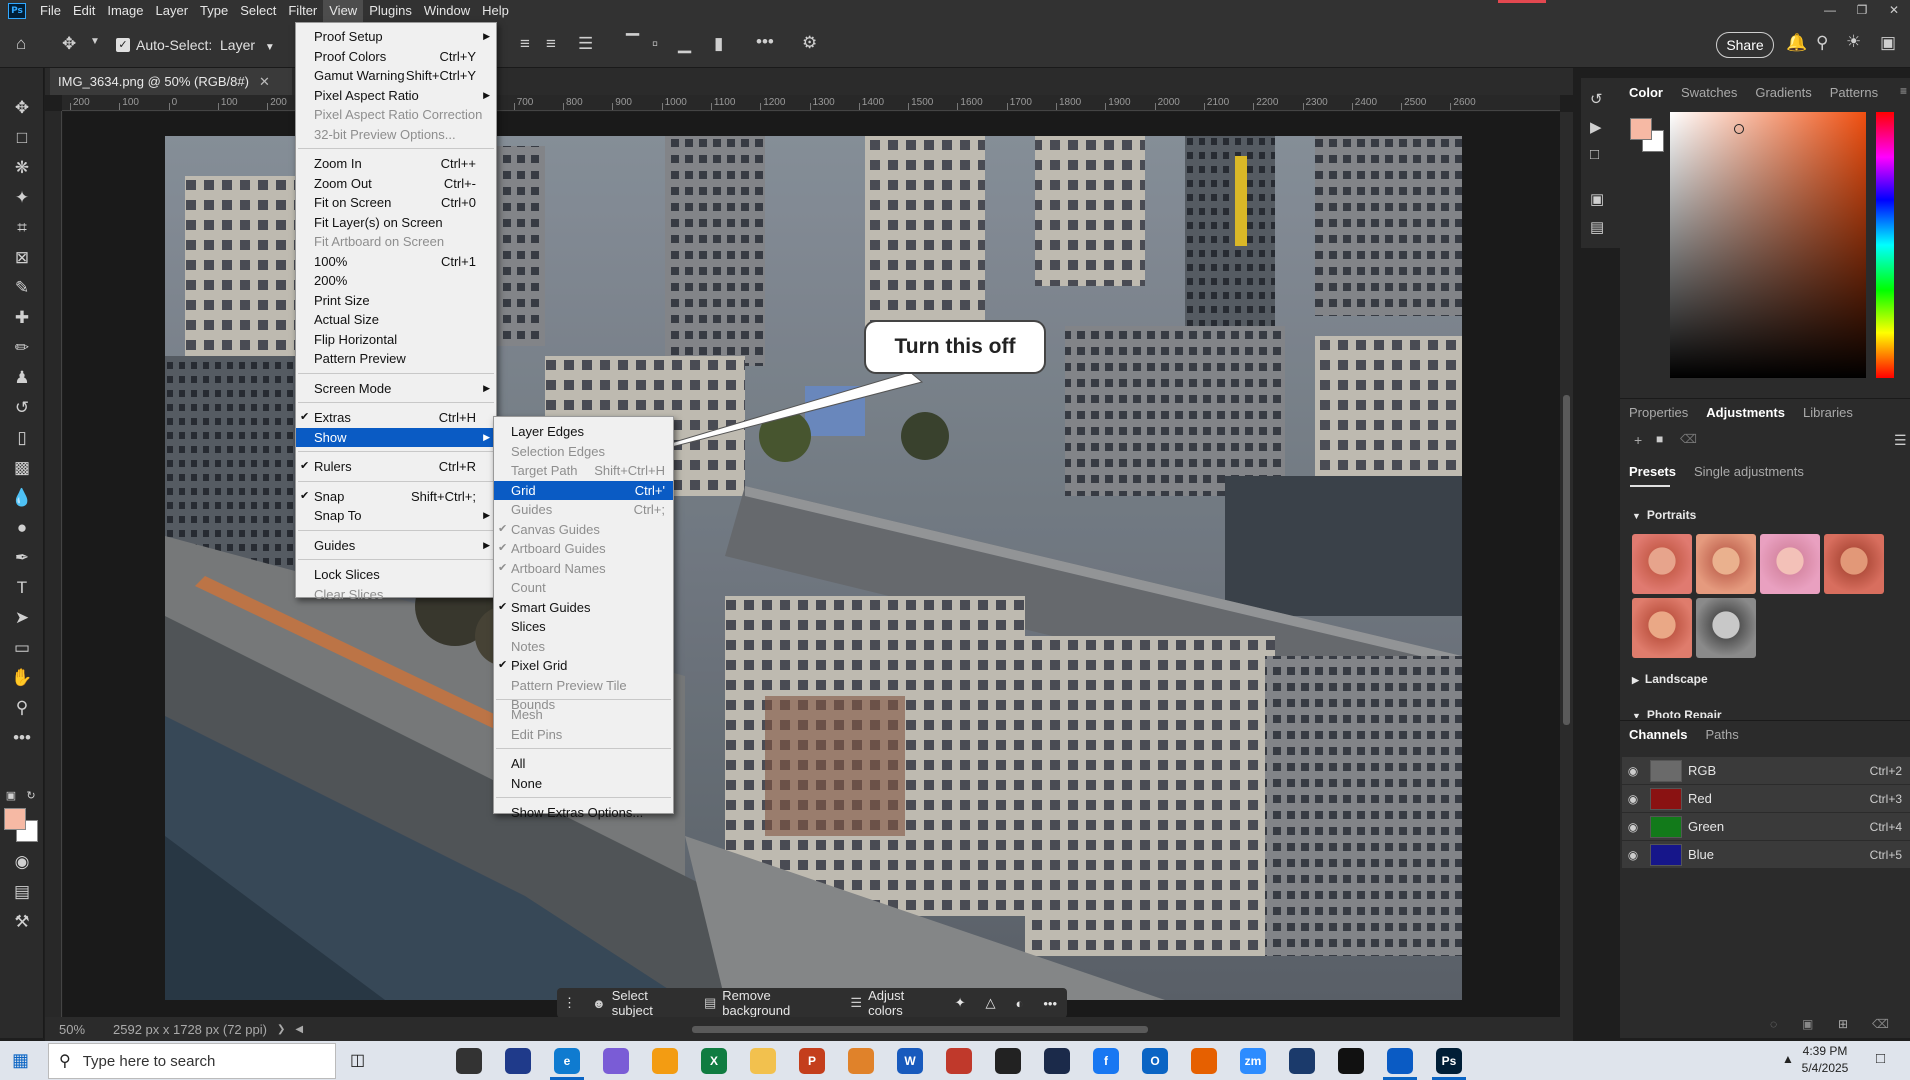  What do you see at coordinates (22, 288) in the screenshot?
I see `eyedropper-tool-icon: ✎` at bounding box center [22, 288].